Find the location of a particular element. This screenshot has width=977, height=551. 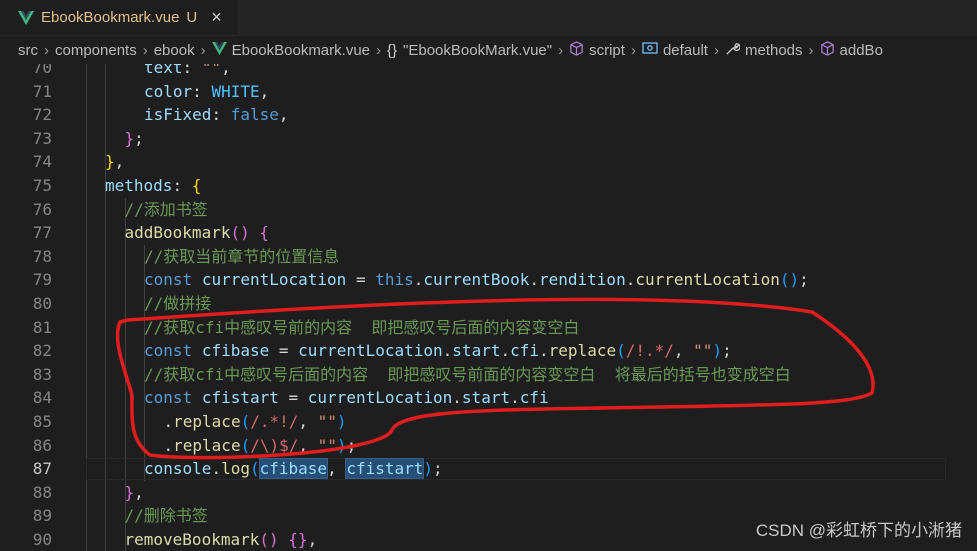

code-line: 76 //添加书签 is located at coordinates (488, 210).